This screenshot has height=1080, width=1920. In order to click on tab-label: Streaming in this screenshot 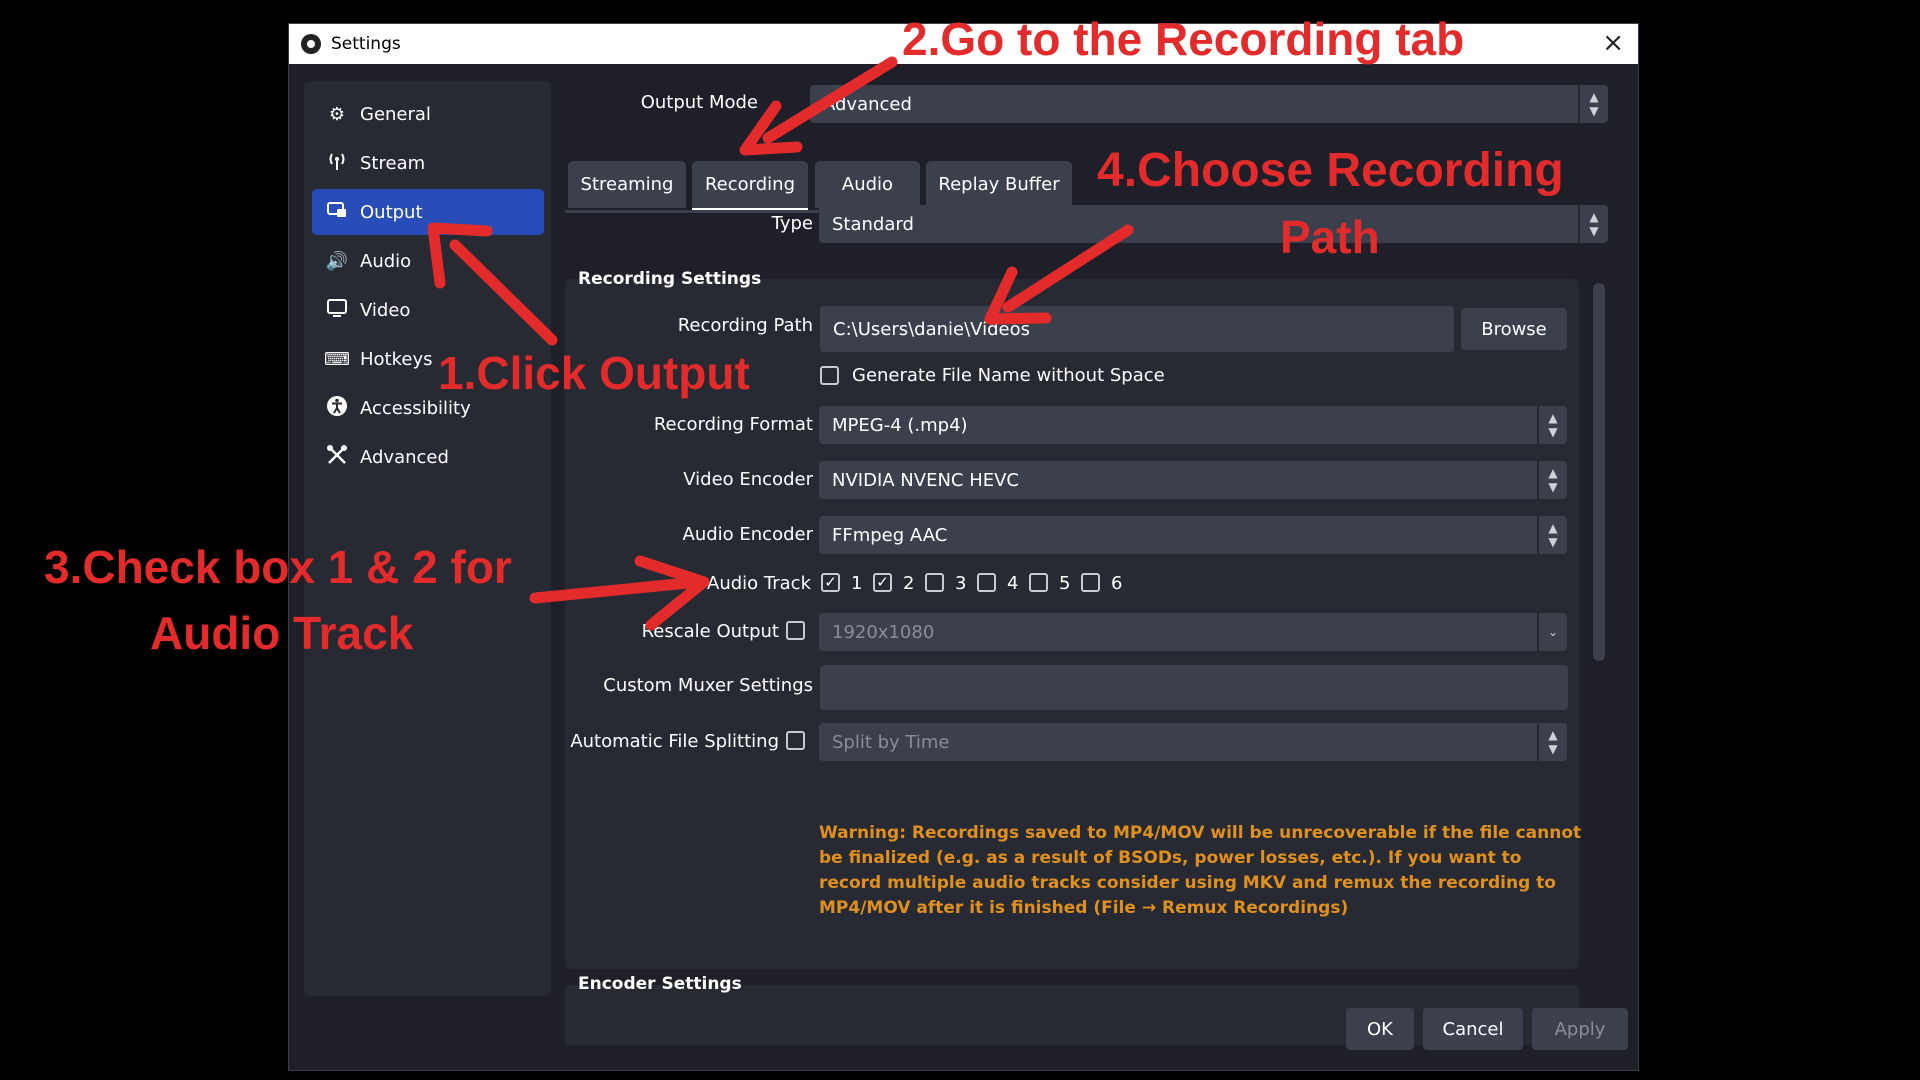, I will do `click(627, 184)`.